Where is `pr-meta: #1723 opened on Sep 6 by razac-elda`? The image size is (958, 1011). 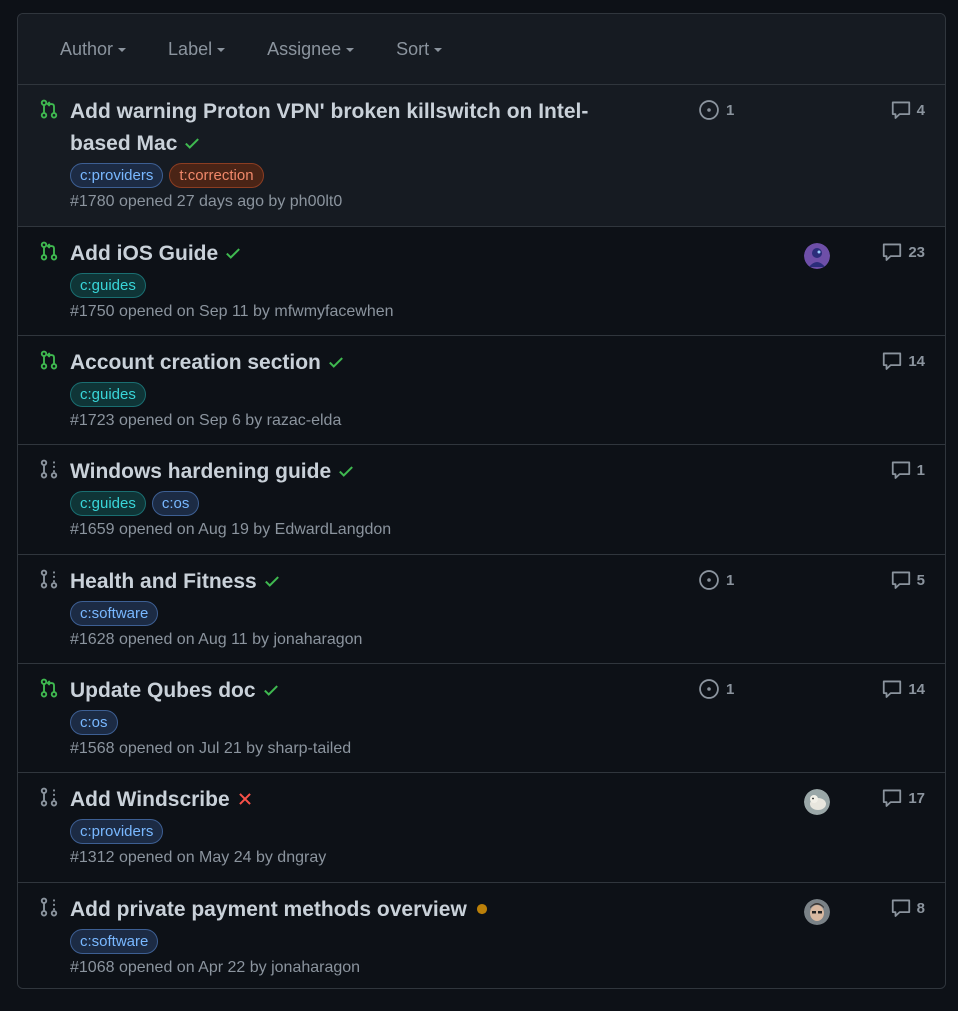 pr-meta: #1723 opened on Sep 6 by razac-elda is located at coordinates (340, 421).